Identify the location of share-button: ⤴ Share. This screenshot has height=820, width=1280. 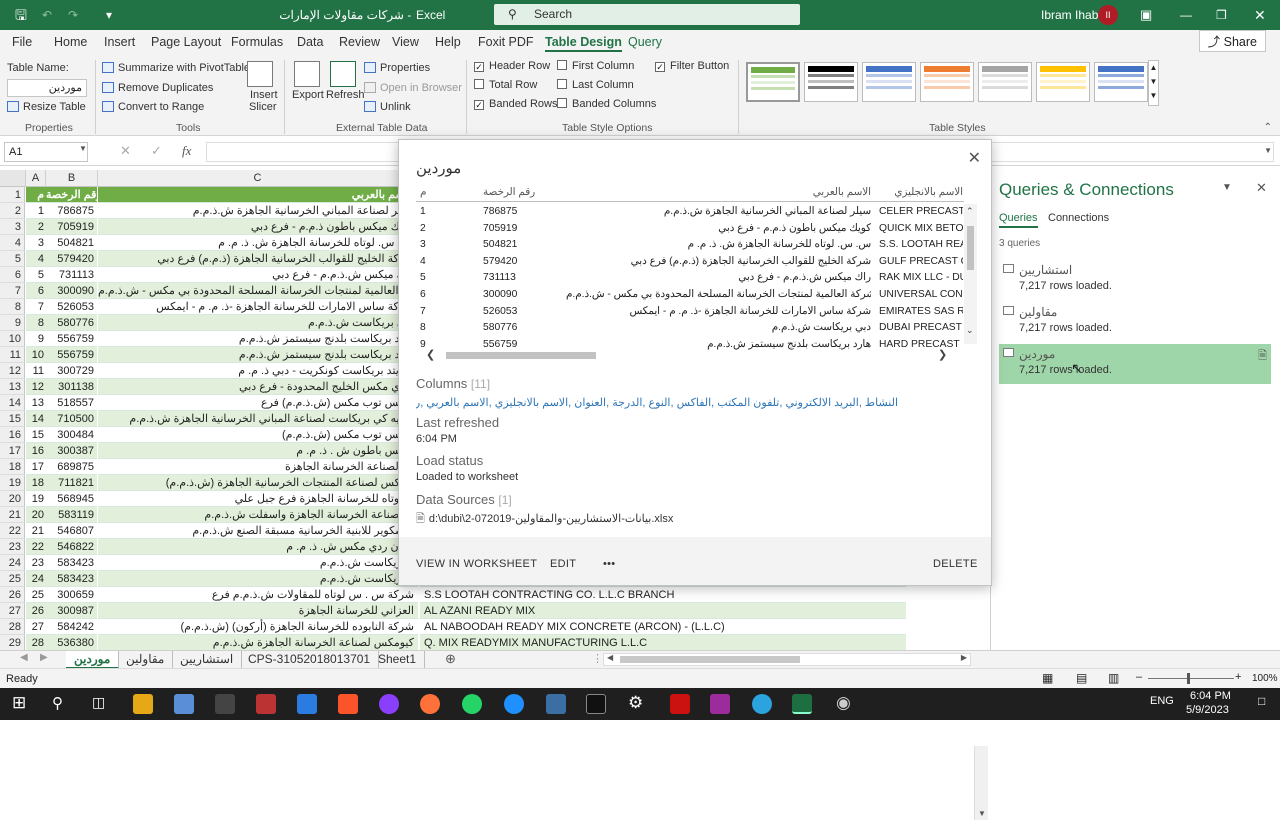
(1232, 41).